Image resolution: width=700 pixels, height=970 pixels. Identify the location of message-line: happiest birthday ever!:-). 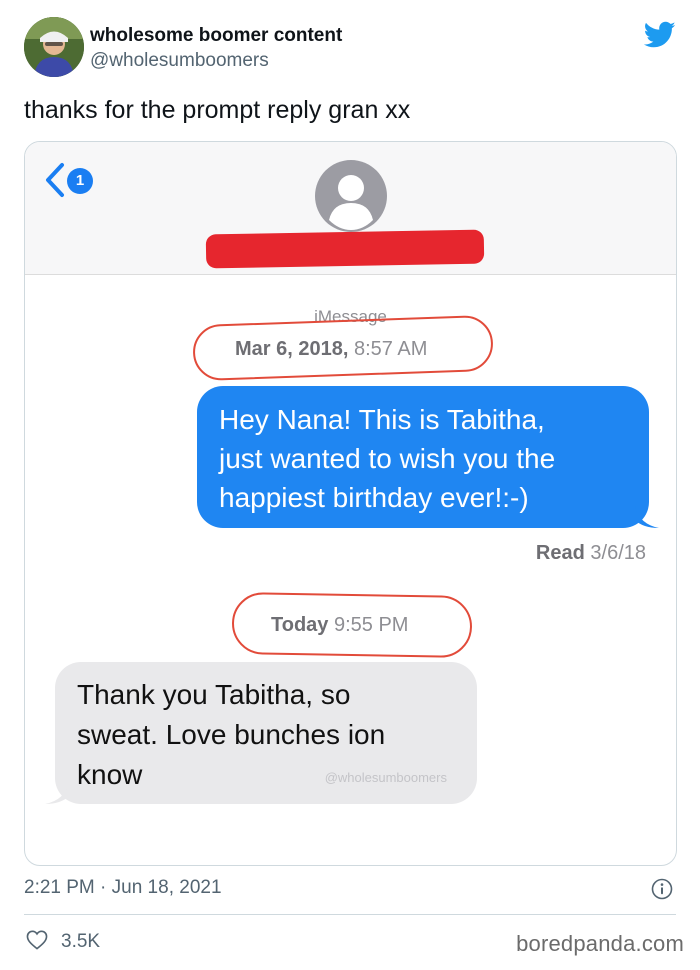
(374, 497).